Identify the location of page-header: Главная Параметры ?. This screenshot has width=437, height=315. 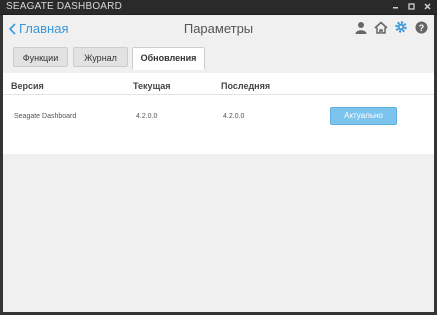
(218, 29).